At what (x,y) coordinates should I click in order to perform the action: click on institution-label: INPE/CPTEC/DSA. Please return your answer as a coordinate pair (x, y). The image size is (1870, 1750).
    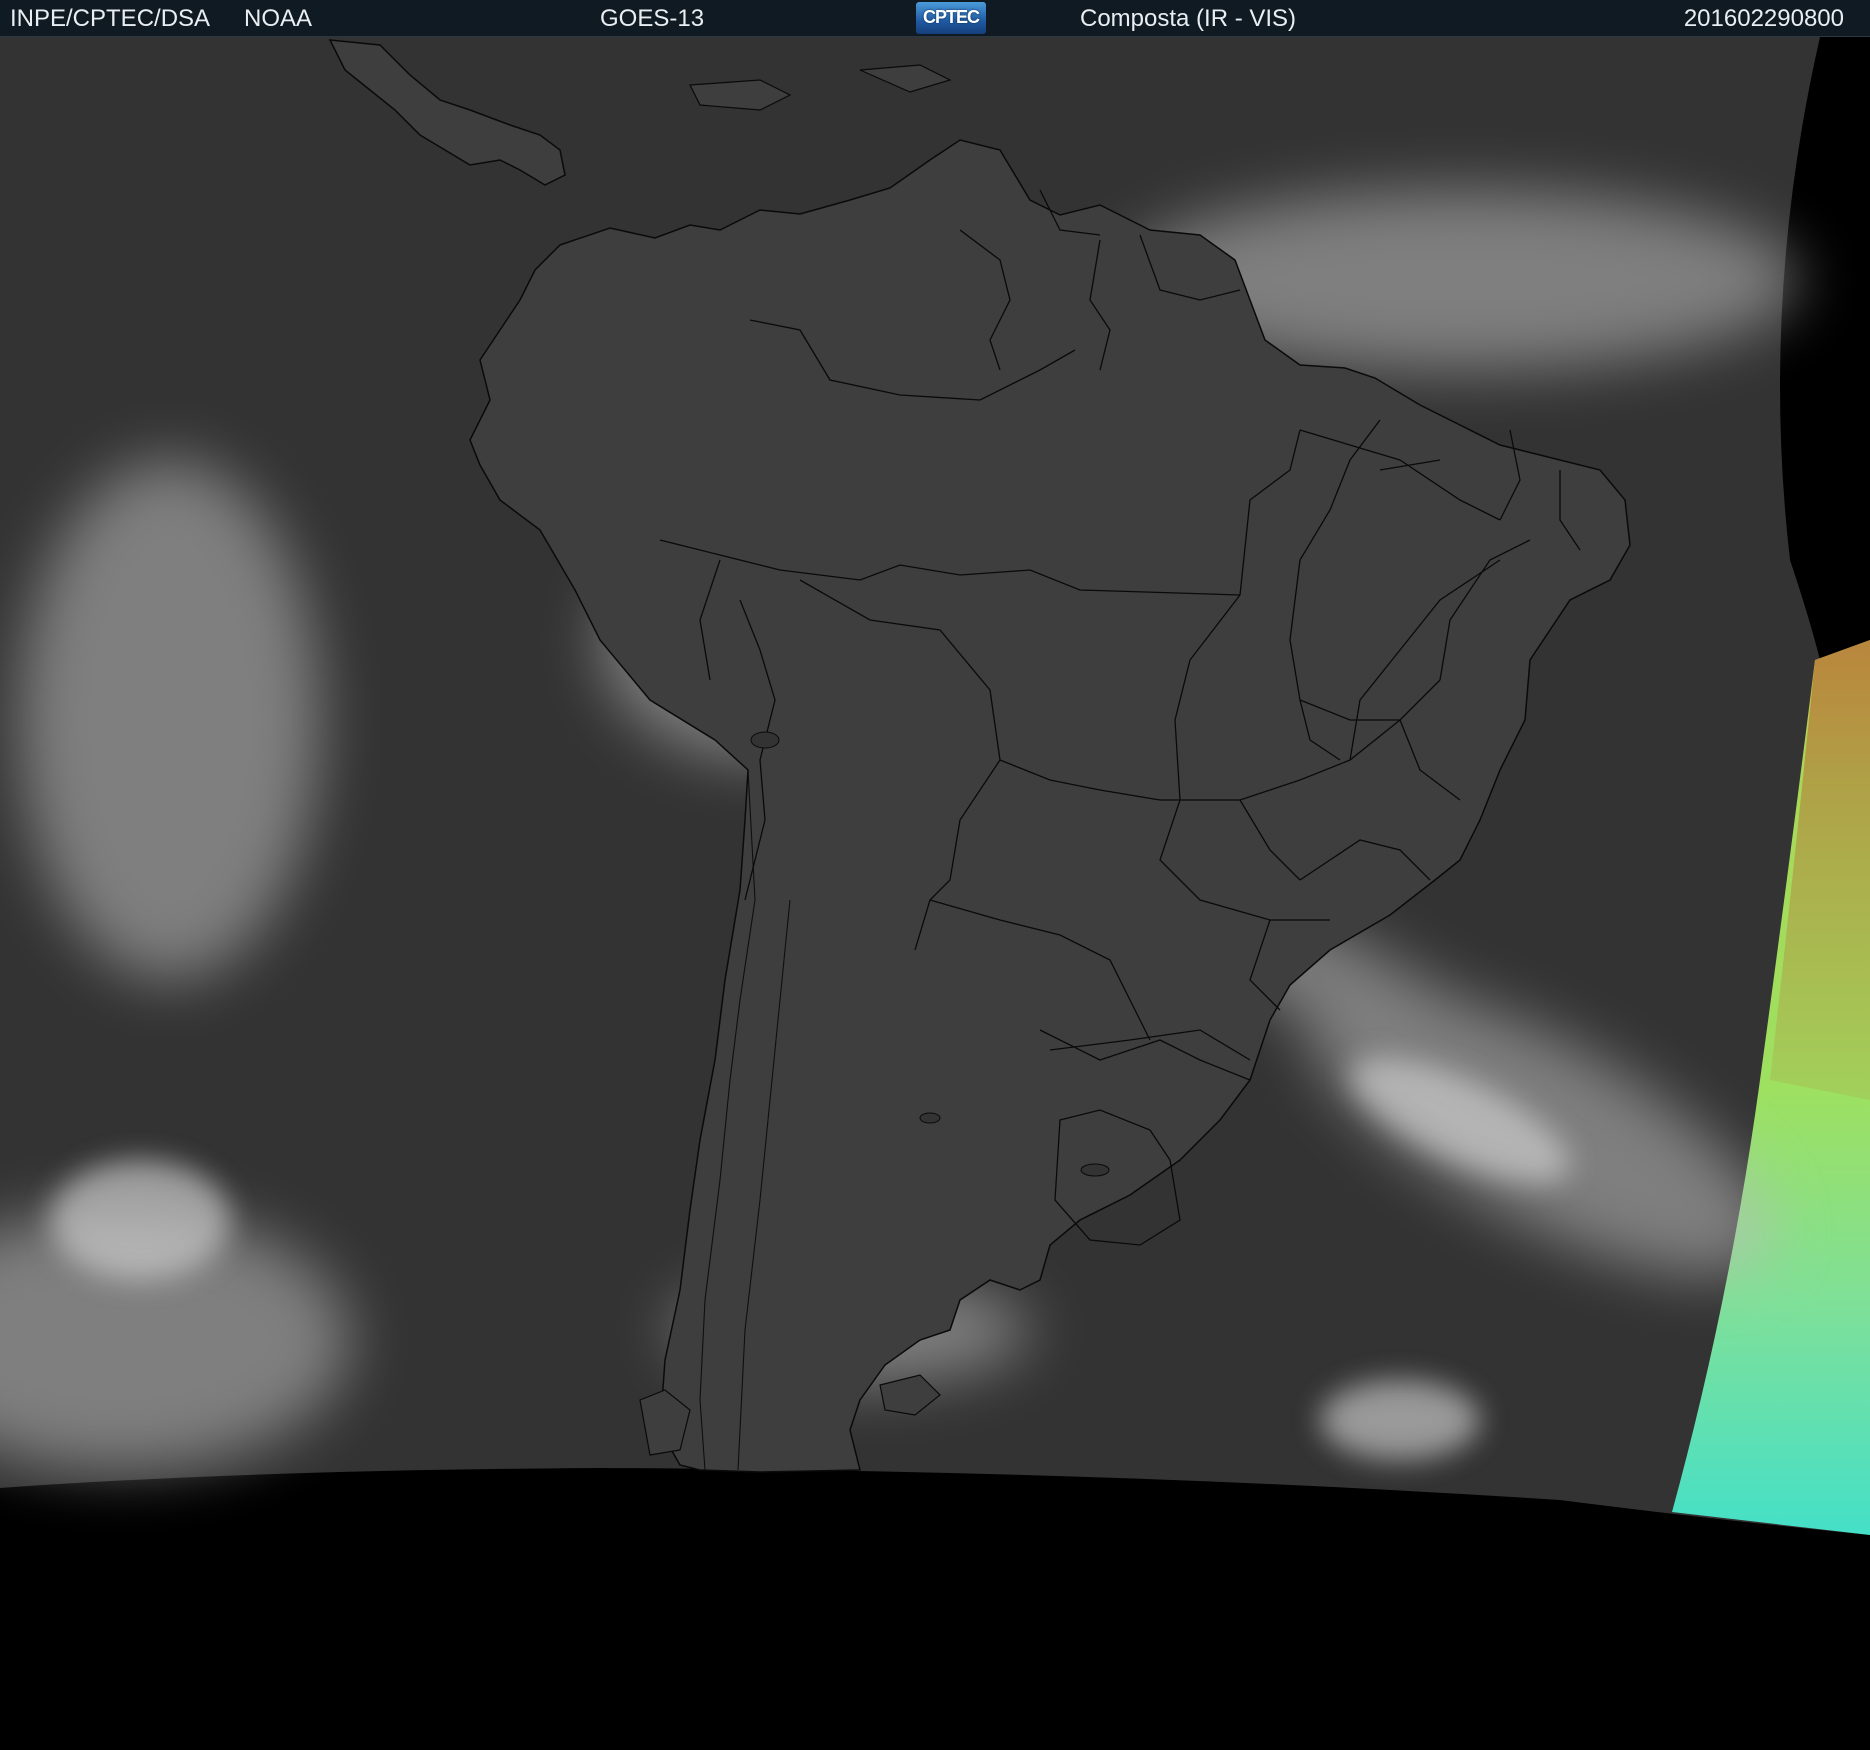
    Looking at the image, I should click on (110, 18).